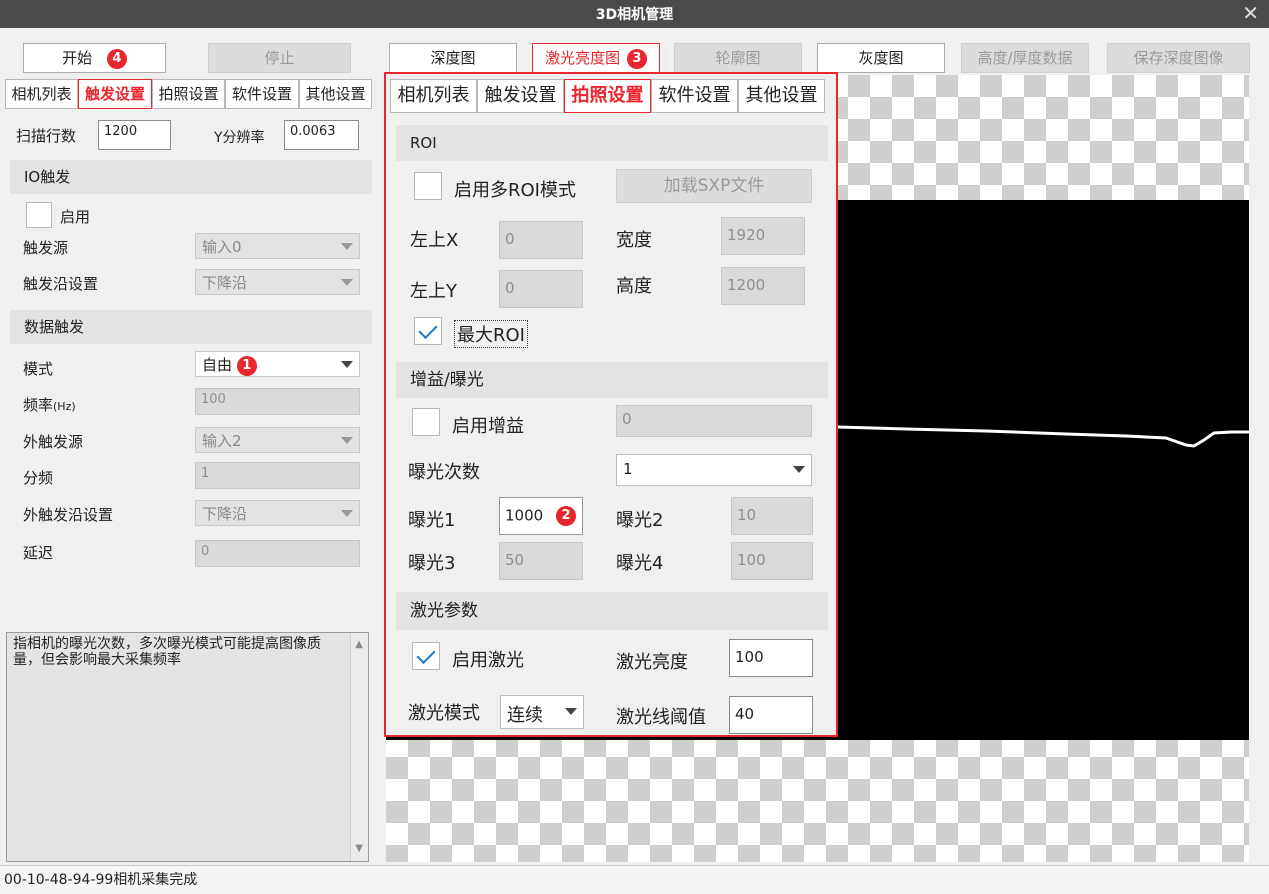 This screenshot has width=1269, height=894. Describe the element at coordinates (167, 652) in the screenshot. I see `help-text: 指相机的曝光次数，多次曝光模式可能提高图像质量，但会影响最大采集频率` at that location.